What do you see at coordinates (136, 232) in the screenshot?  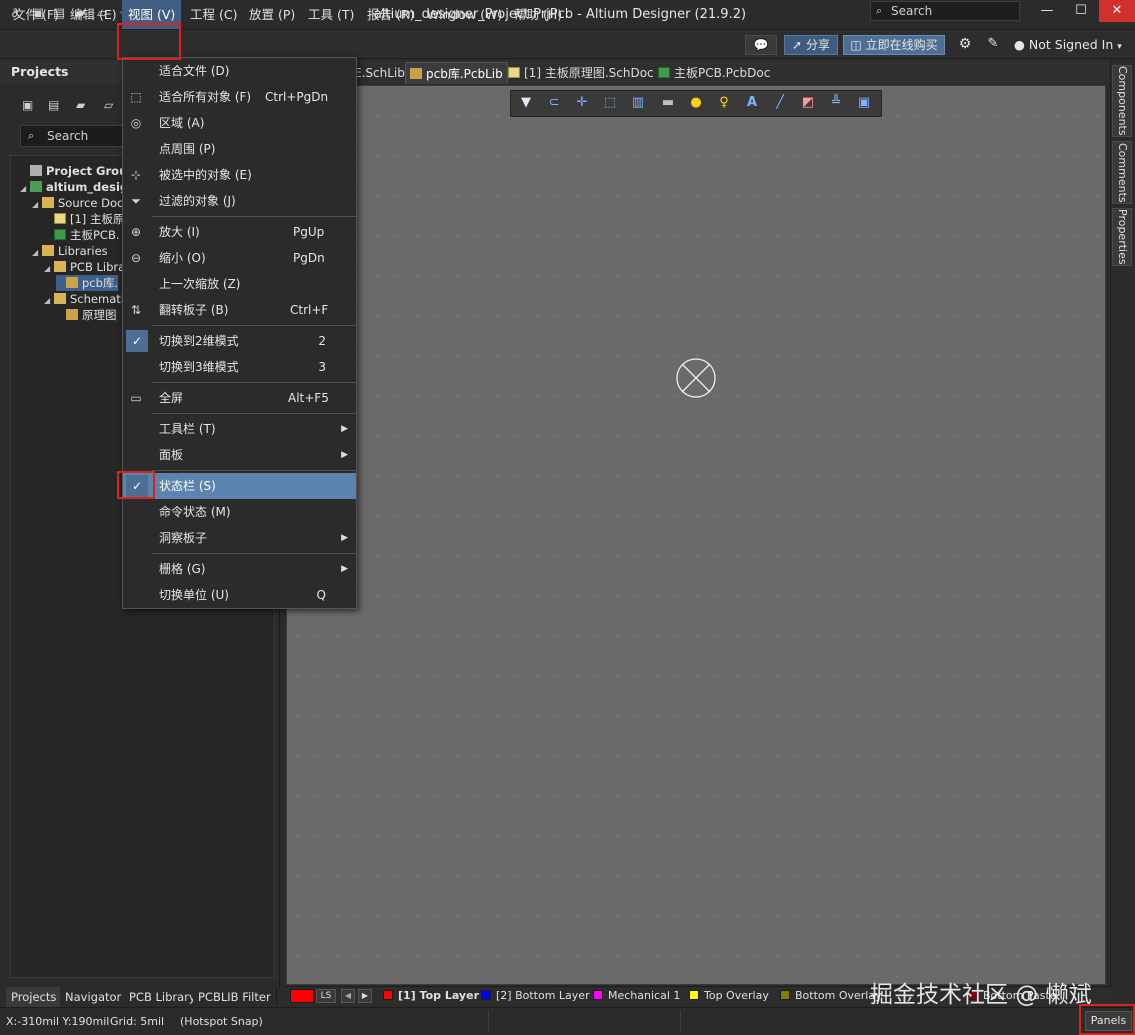 I see `zoom-in-icon: ⊕` at bounding box center [136, 232].